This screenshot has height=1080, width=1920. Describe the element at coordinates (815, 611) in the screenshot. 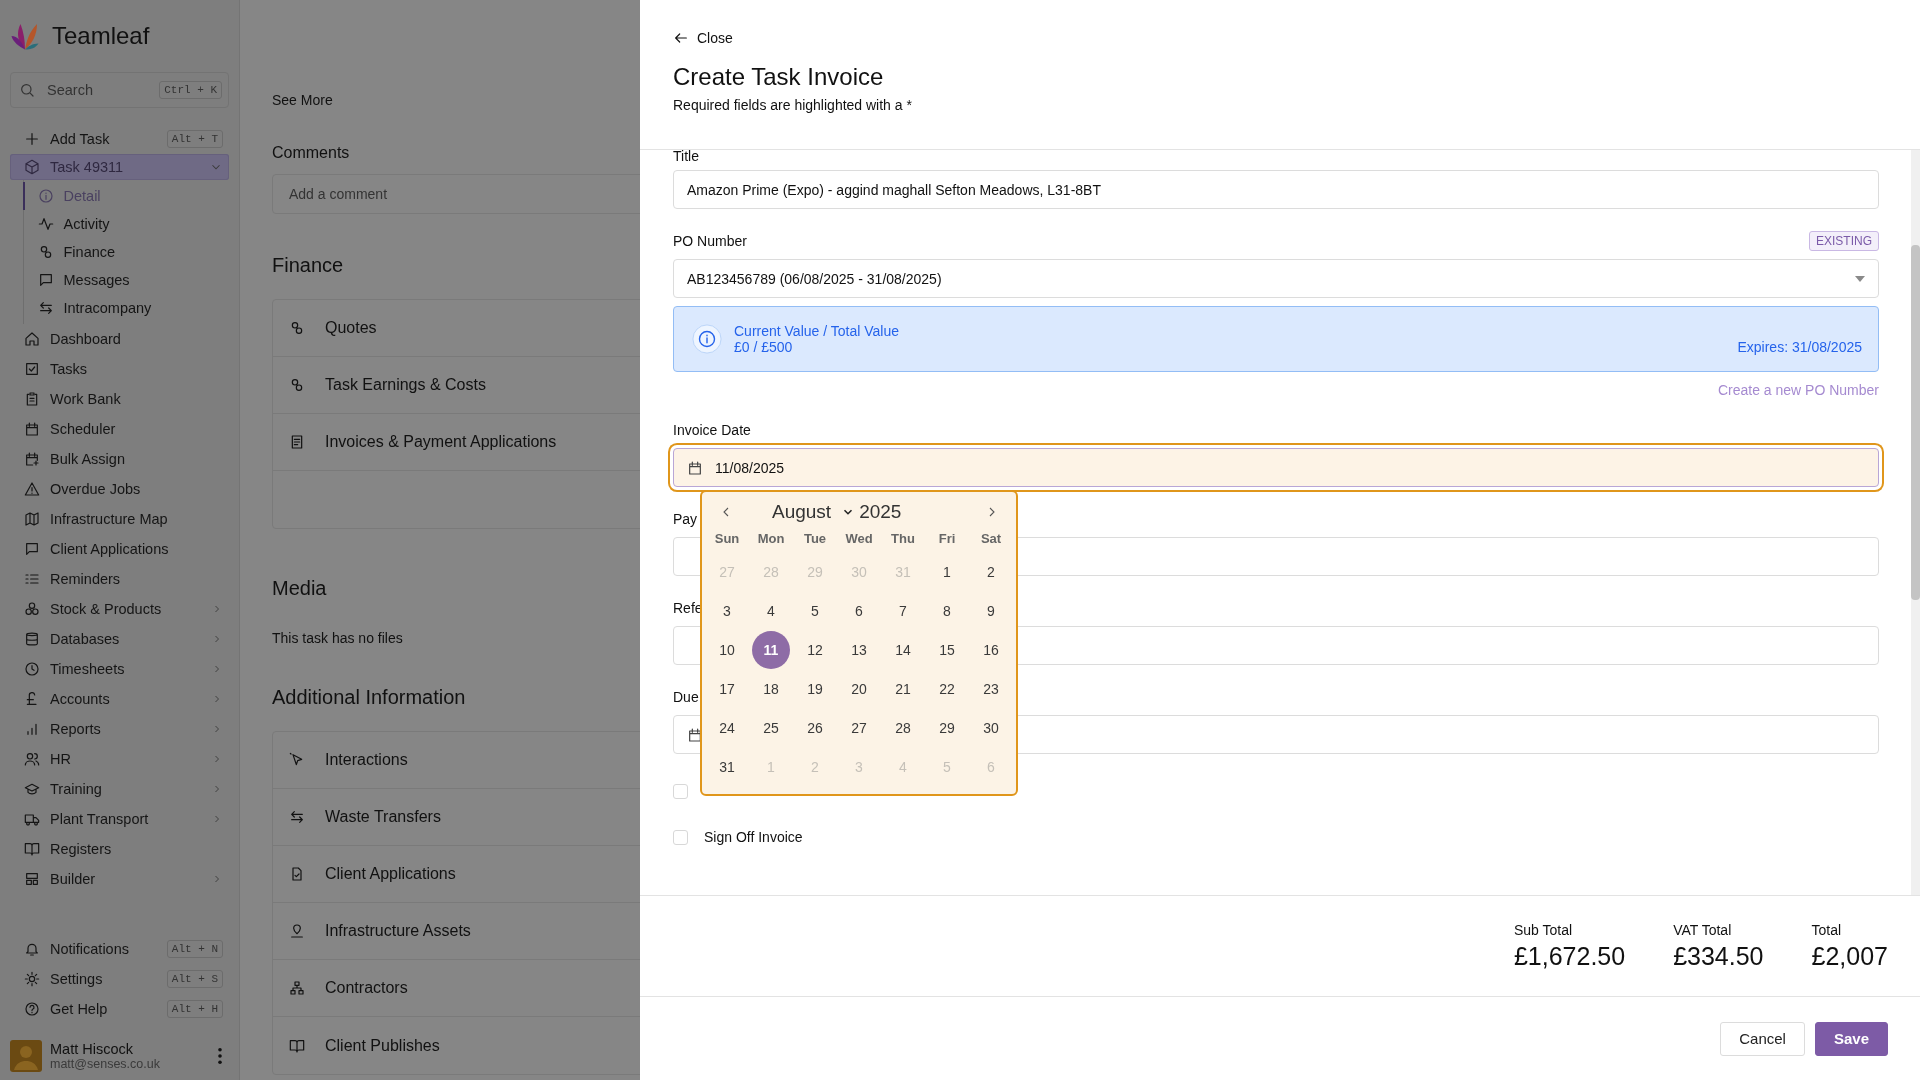

I see `day-button: 5` at that location.